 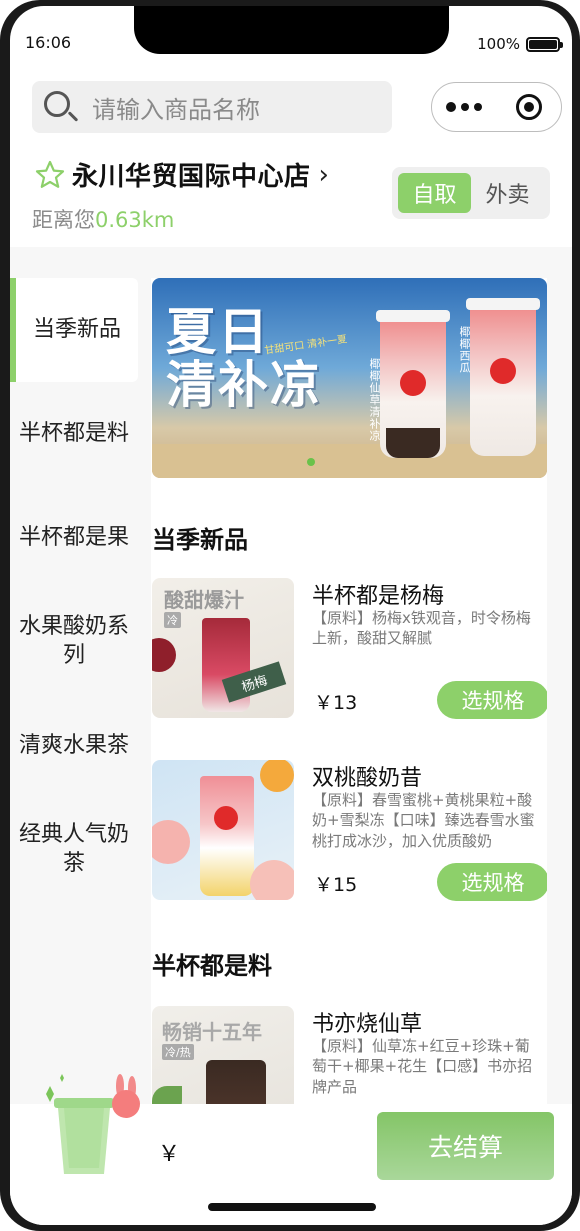 I want to click on image-temp-tag: 冷, so click(x=172, y=620).